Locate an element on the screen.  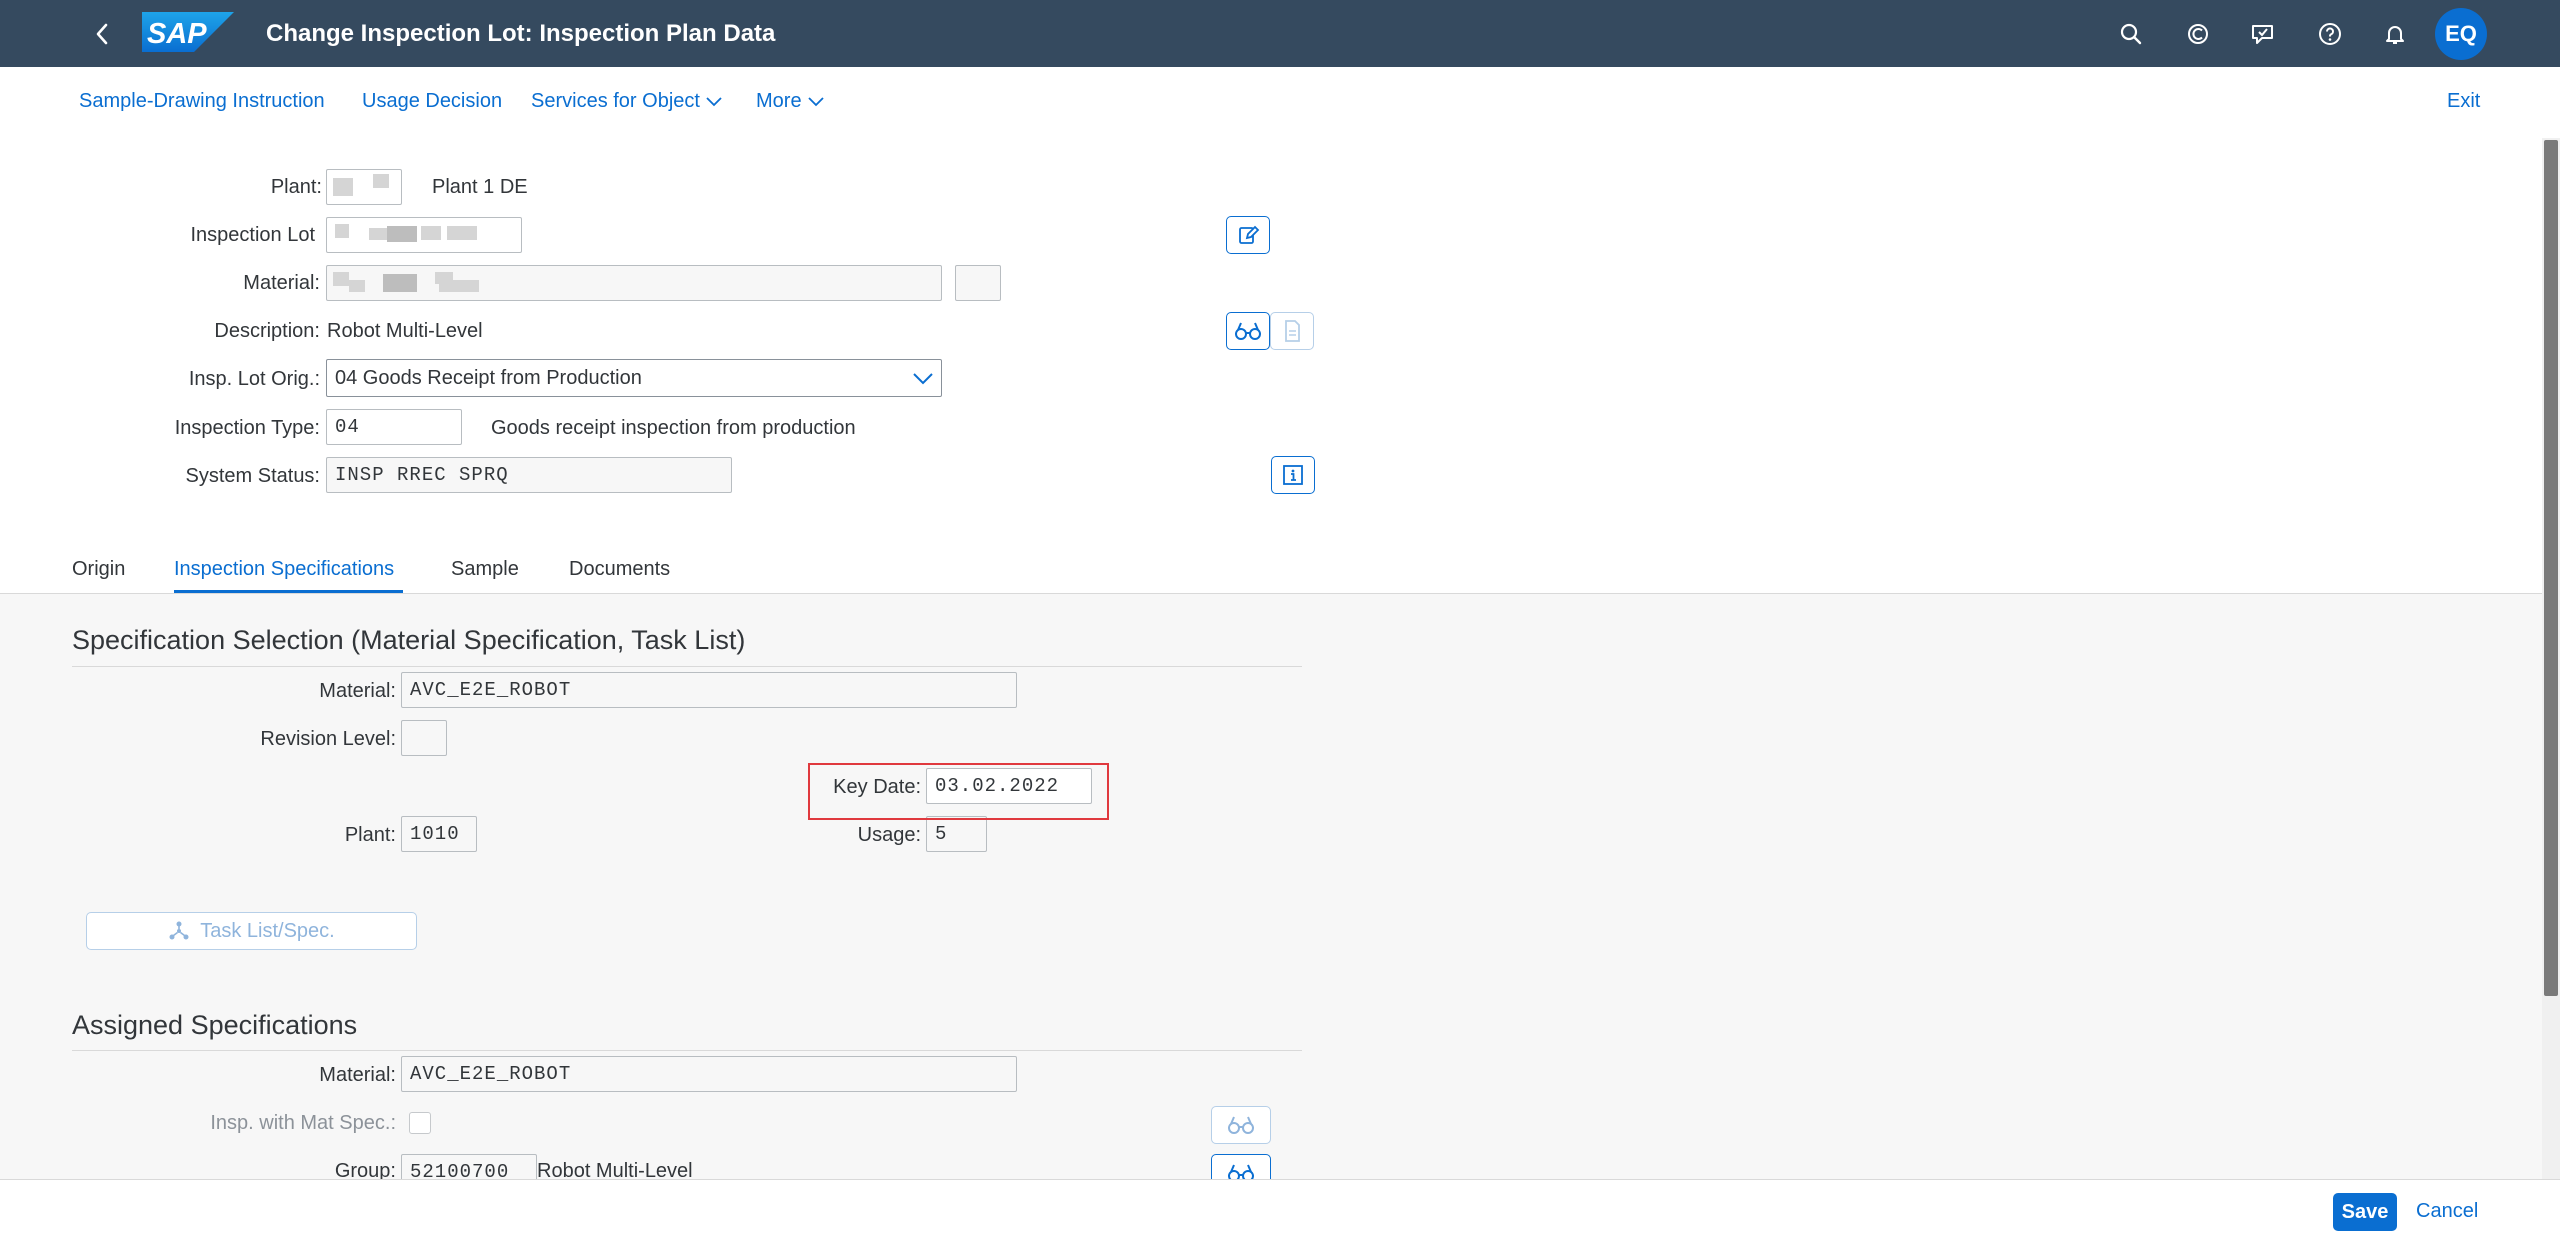
assigned-specs-title: Assigned Specifications is located at coordinates (215, 1025).